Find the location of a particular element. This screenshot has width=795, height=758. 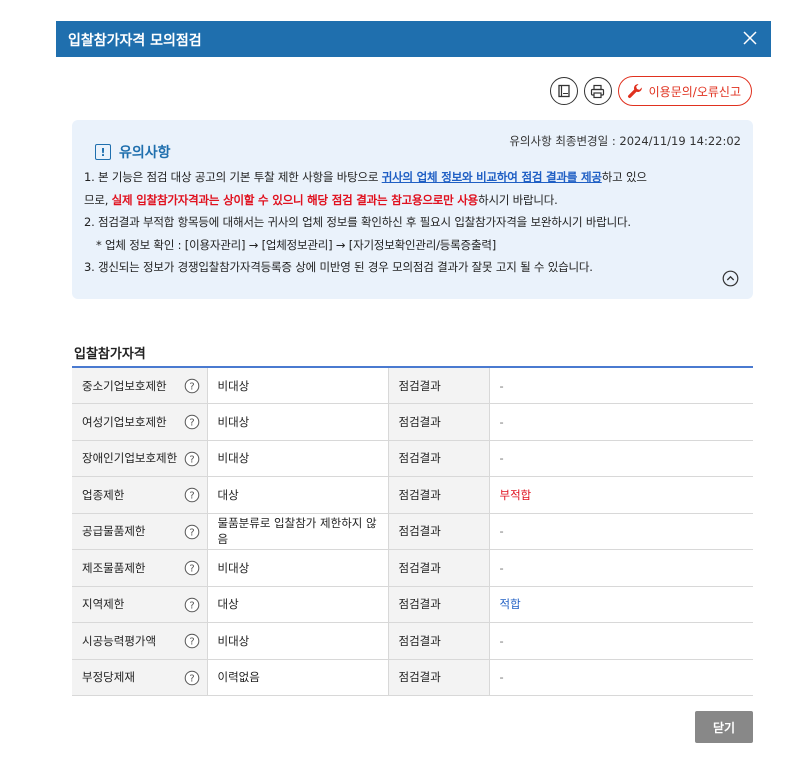

table-row: 지역제한? 대상 점검결과 적합 is located at coordinates (412, 604).